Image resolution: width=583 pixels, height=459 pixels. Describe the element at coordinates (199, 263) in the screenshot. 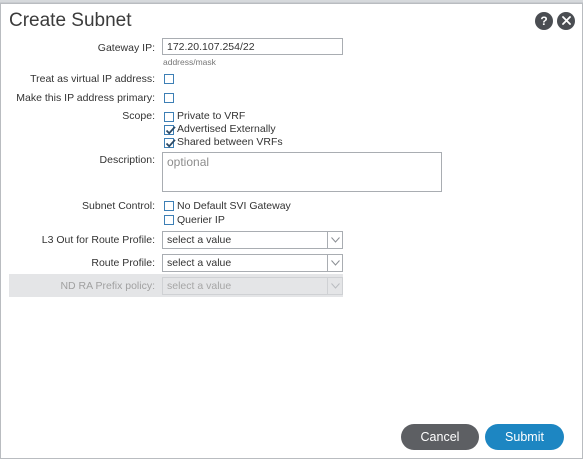

I see `route-profile-value: select a value` at that location.